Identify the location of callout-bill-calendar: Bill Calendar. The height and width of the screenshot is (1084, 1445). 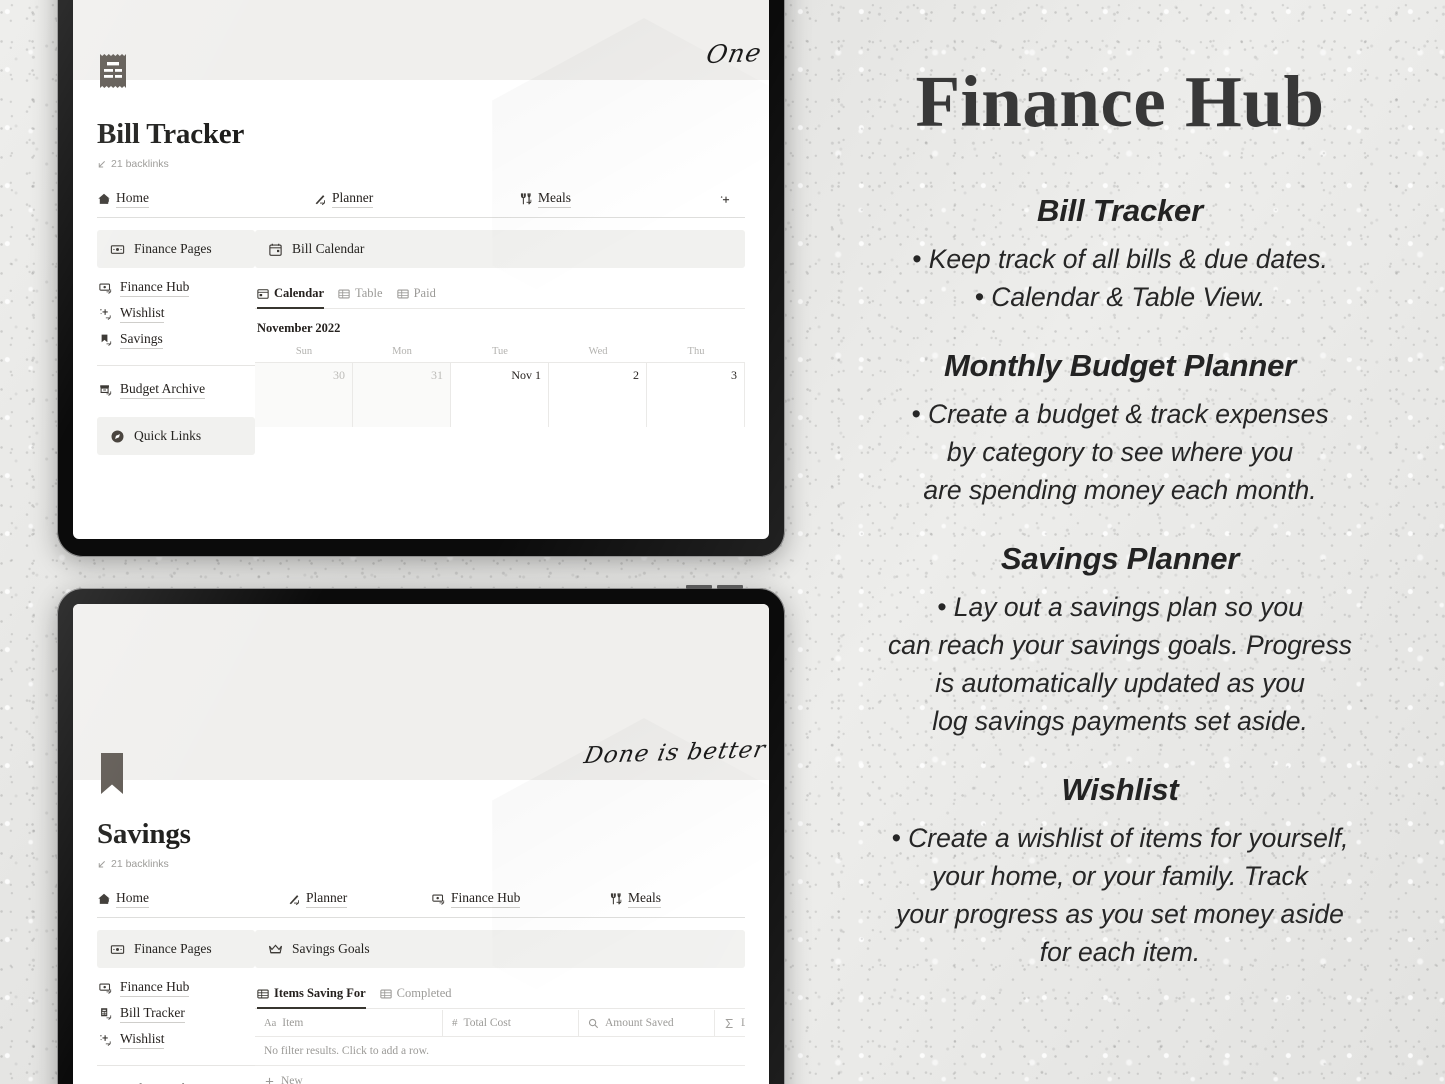
(500, 249).